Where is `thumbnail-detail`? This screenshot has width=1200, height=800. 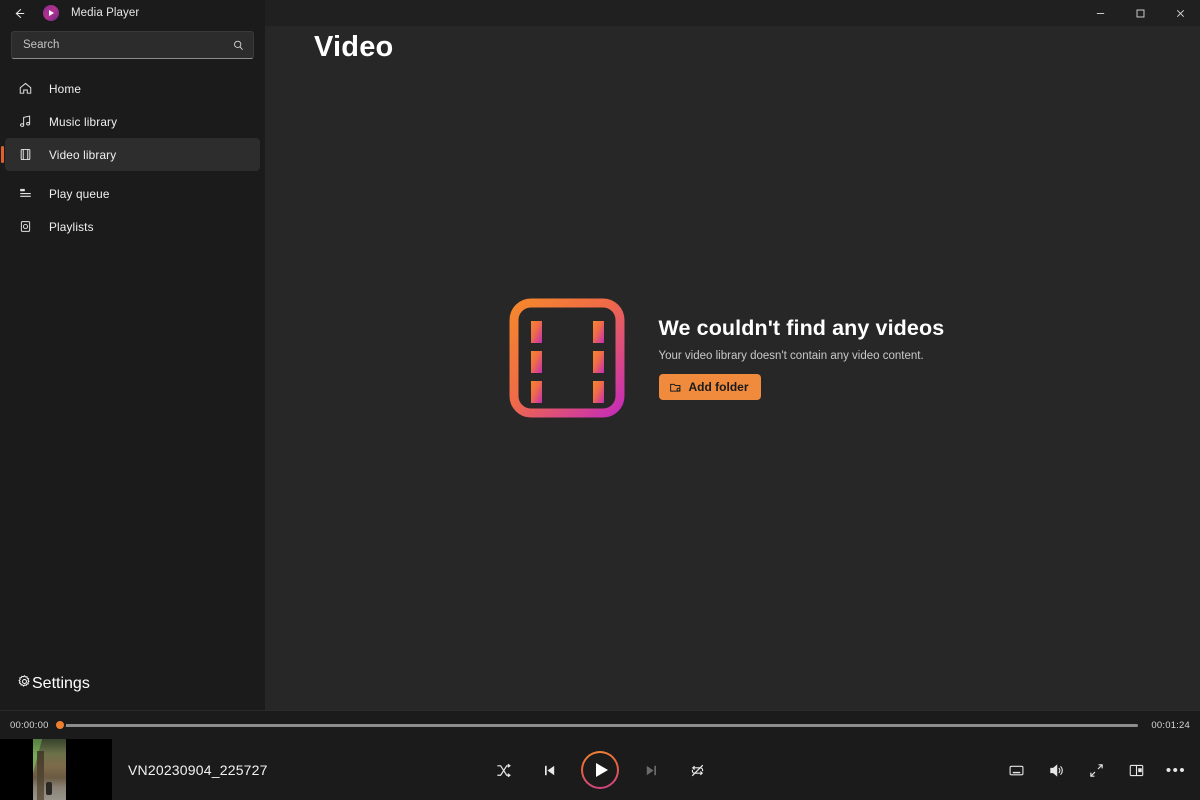
thumbnail-detail is located at coordinates (49, 788).